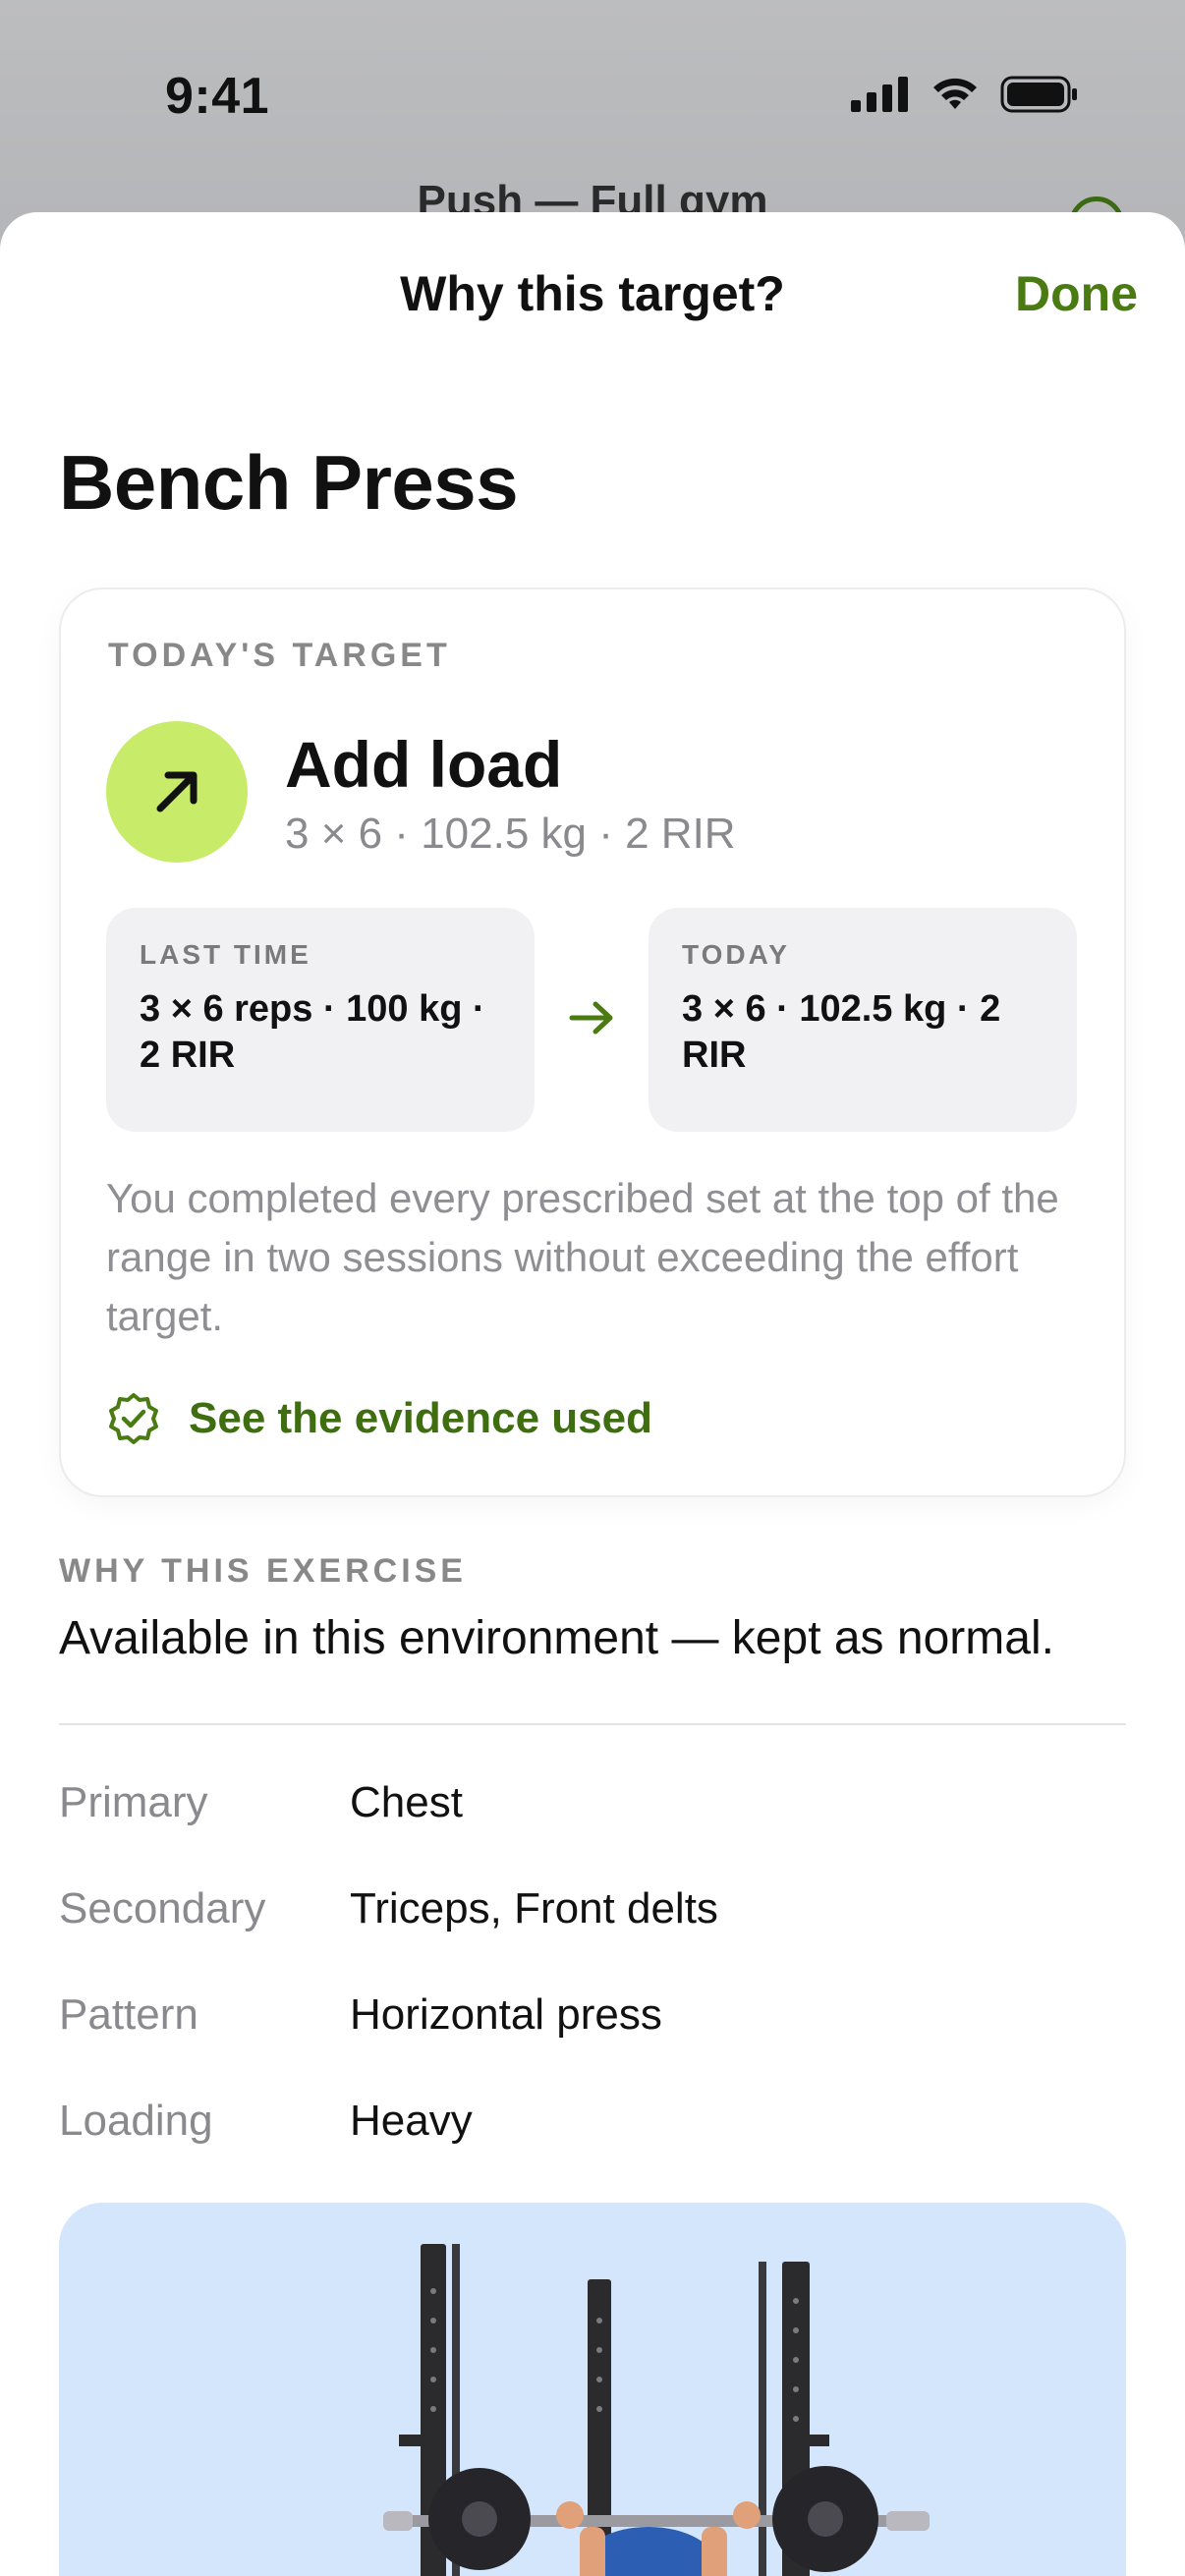 This screenshot has height=2576, width=1185. Describe the element at coordinates (592, 1724) in the screenshot. I see `divider` at that location.